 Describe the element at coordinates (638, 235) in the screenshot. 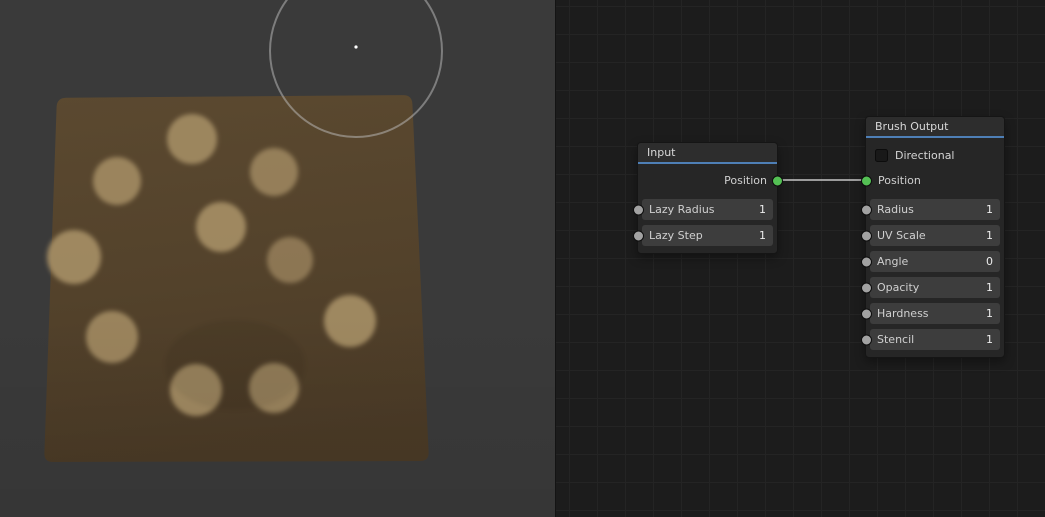

I see `lazy-step-input-socket` at that location.